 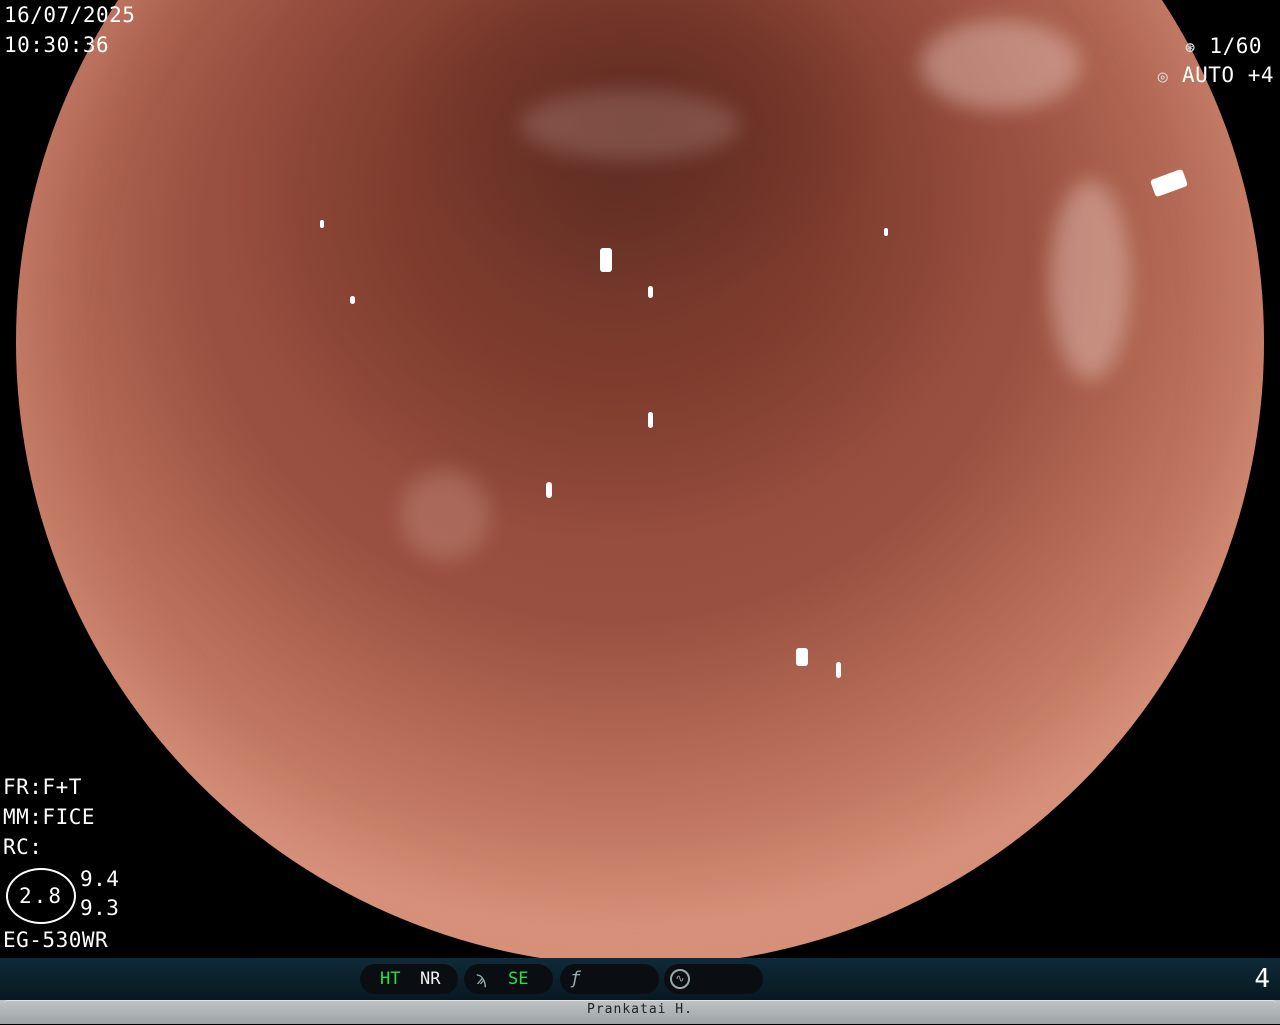 I want to click on gauge-upper-value: 9.4, so click(x=100, y=879).